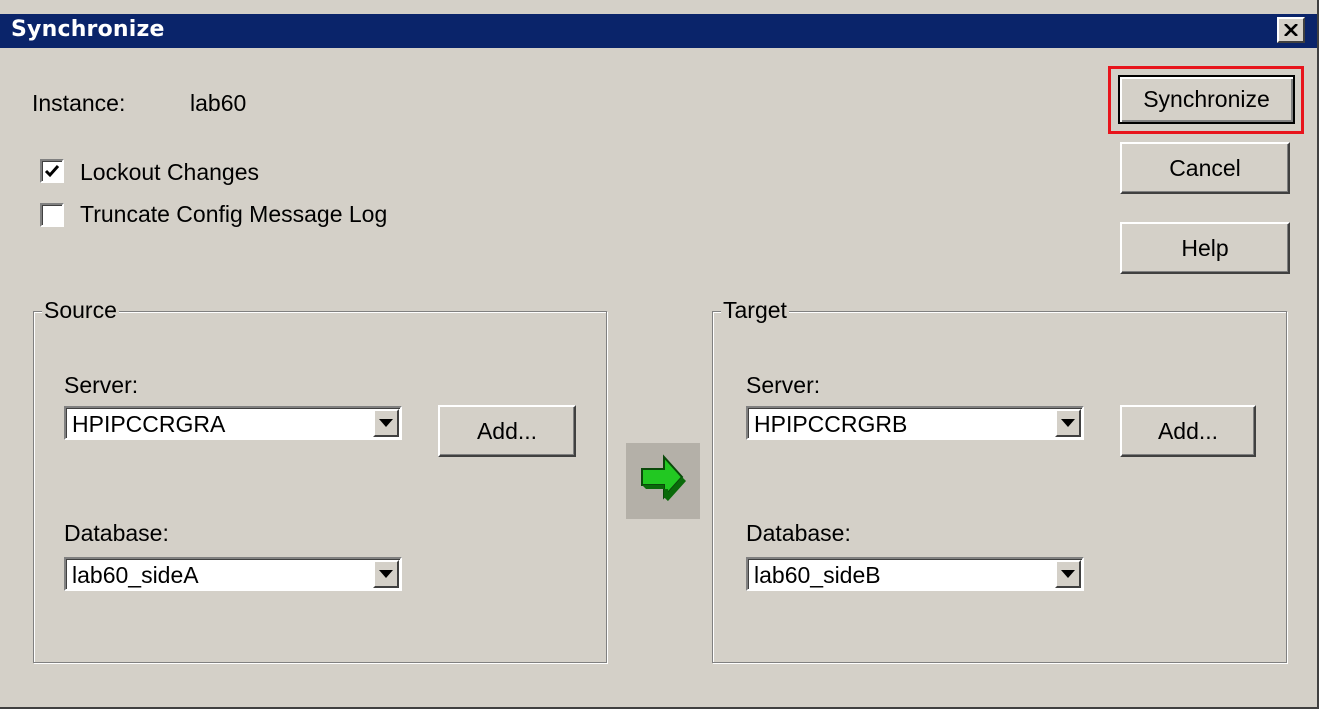 This screenshot has height=711, width=1324. Describe the element at coordinates (233, 574) in the screenshot. I see `source-database-select: lab60_sideA` at that location.